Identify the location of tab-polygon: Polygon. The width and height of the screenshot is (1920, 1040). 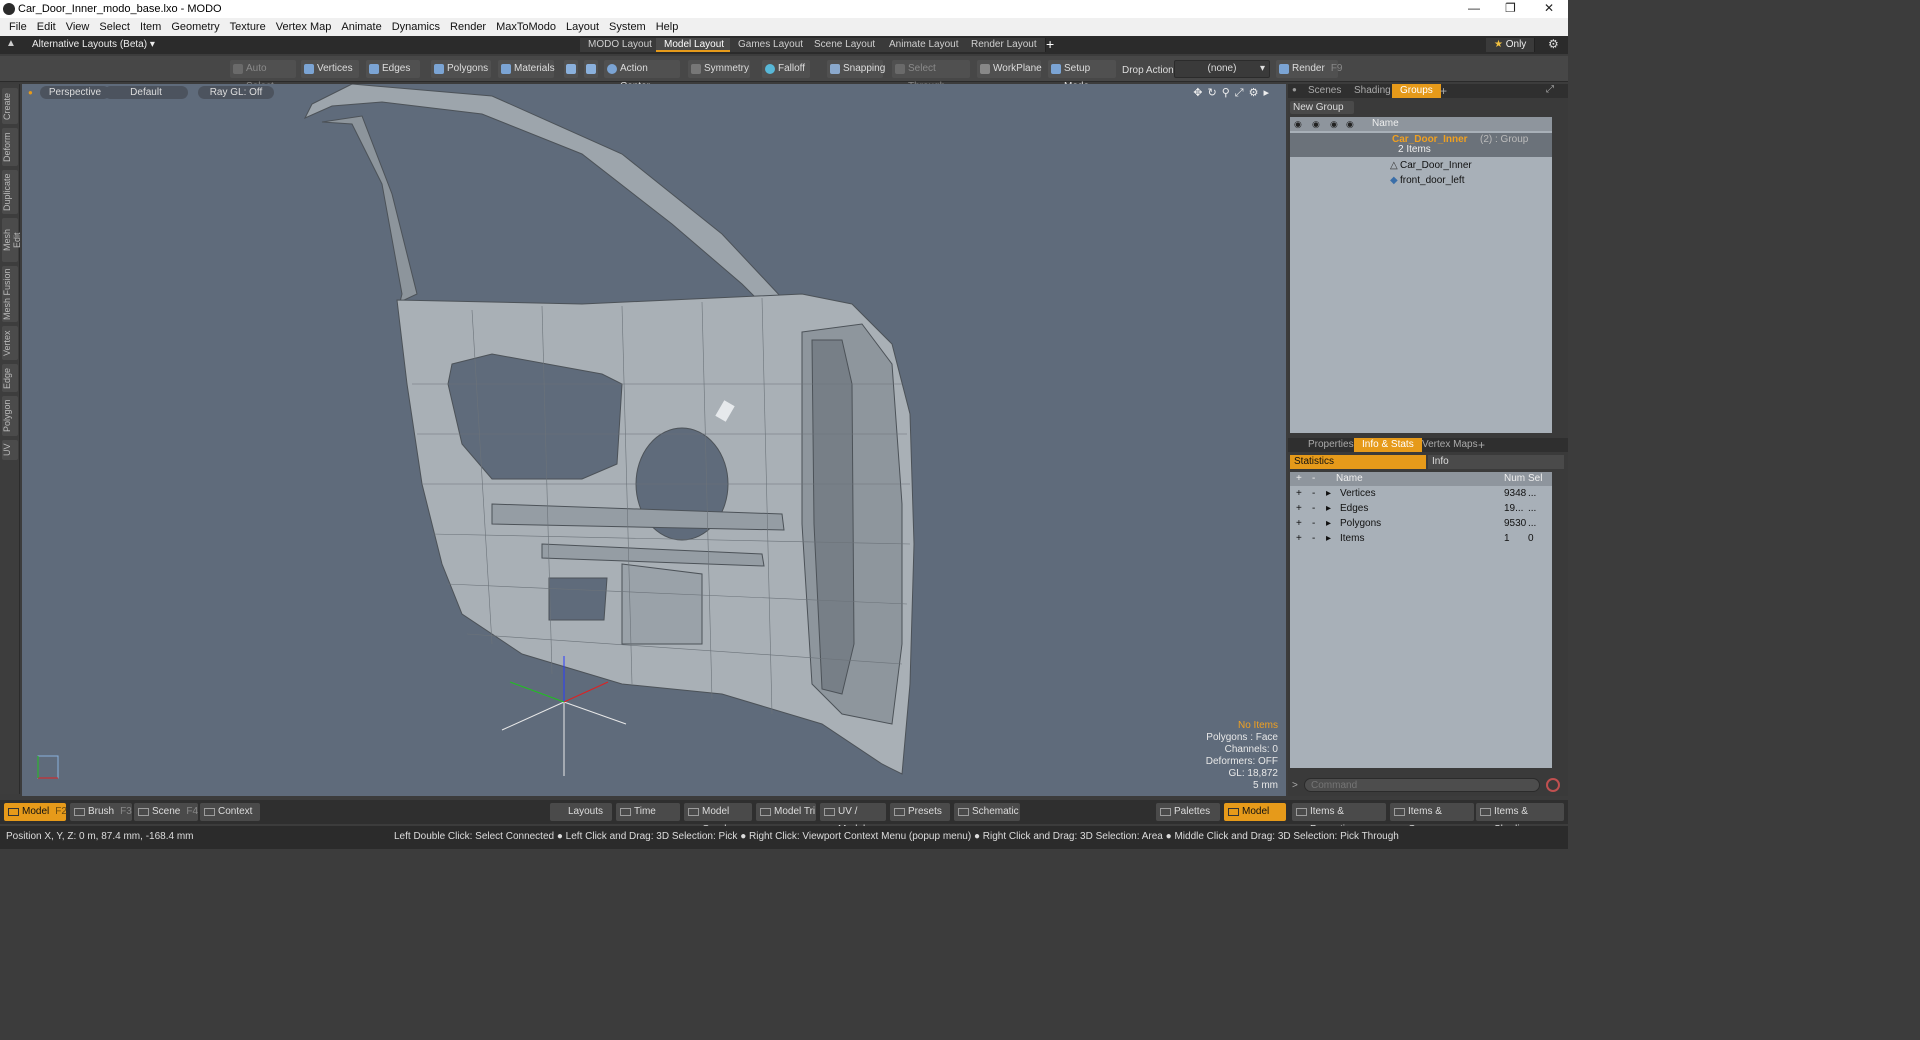
(10, 416).